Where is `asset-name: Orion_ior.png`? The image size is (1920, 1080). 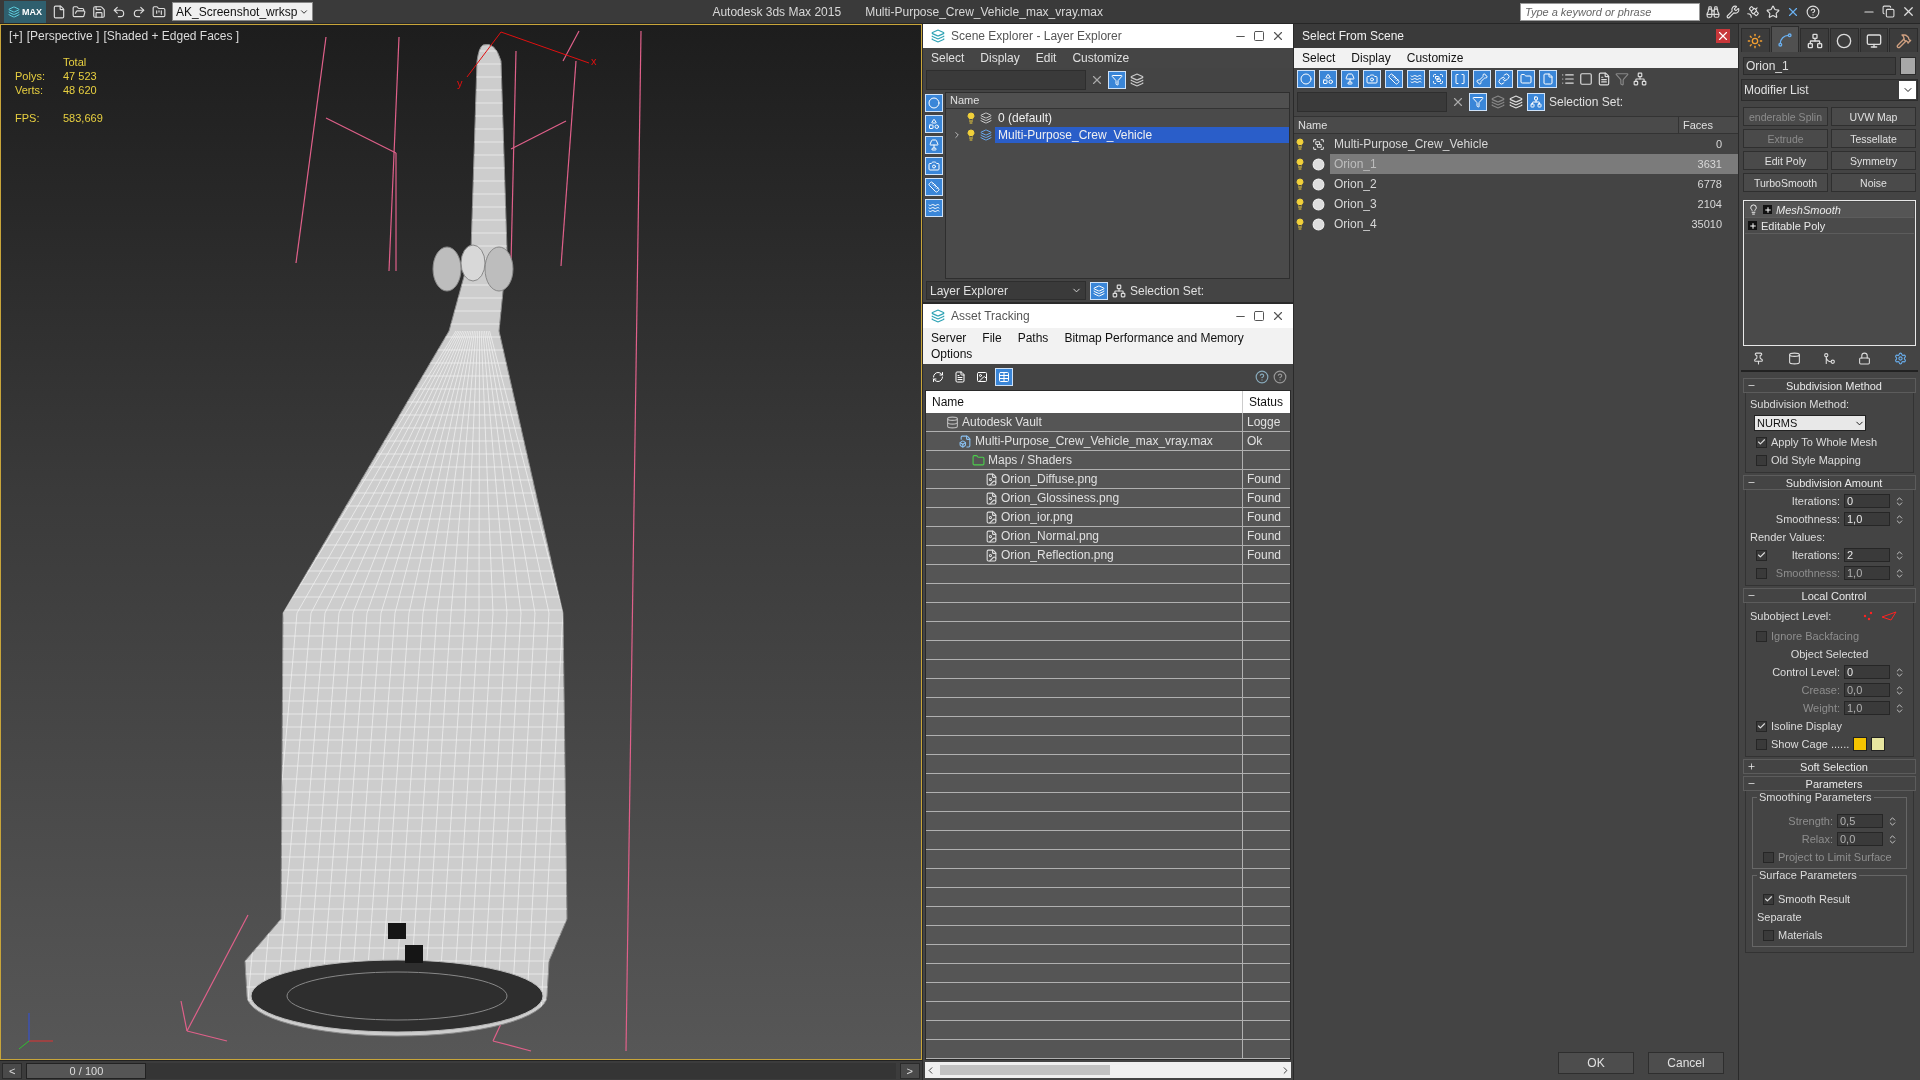
asset-name: Orion_ior.png is located at coordinates (1037, 517).